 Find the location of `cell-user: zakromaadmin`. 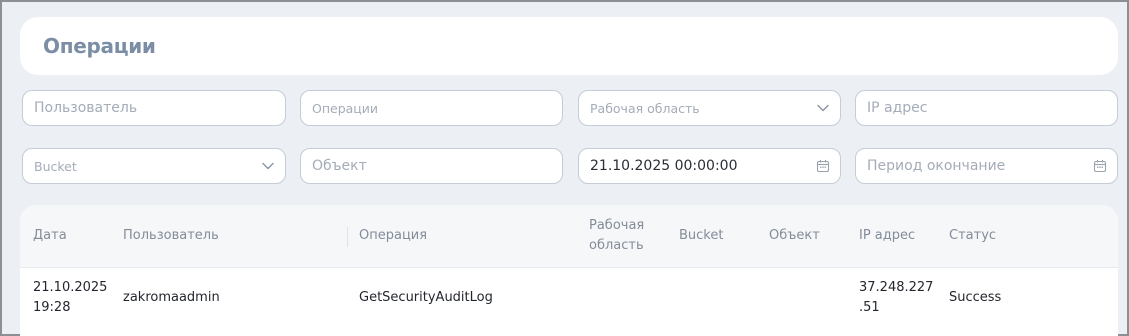

cell-user: zakromaadmin is located at coordinates (171, 297).